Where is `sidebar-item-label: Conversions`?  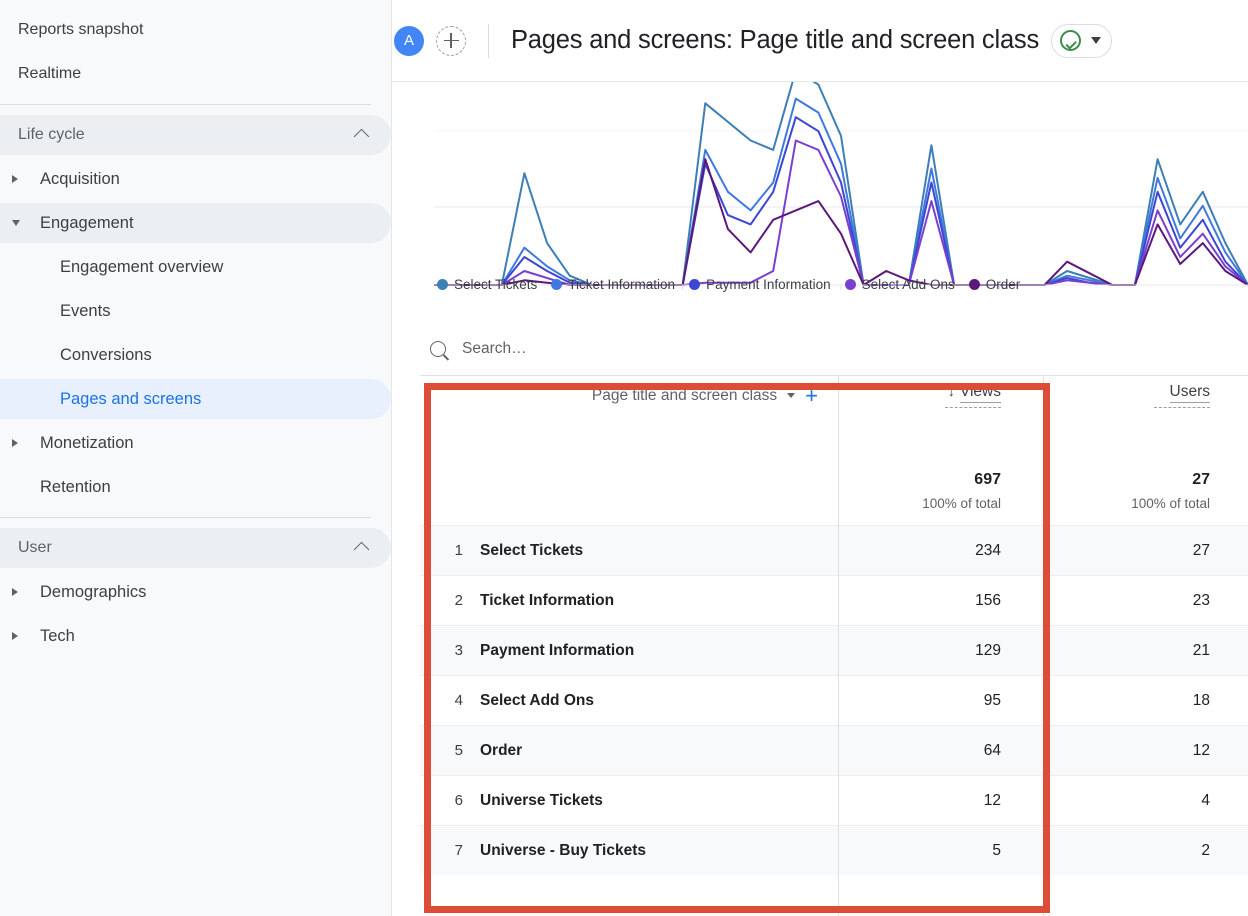
sidebar-item-label: Conversions is located at coordinates (106, 354).